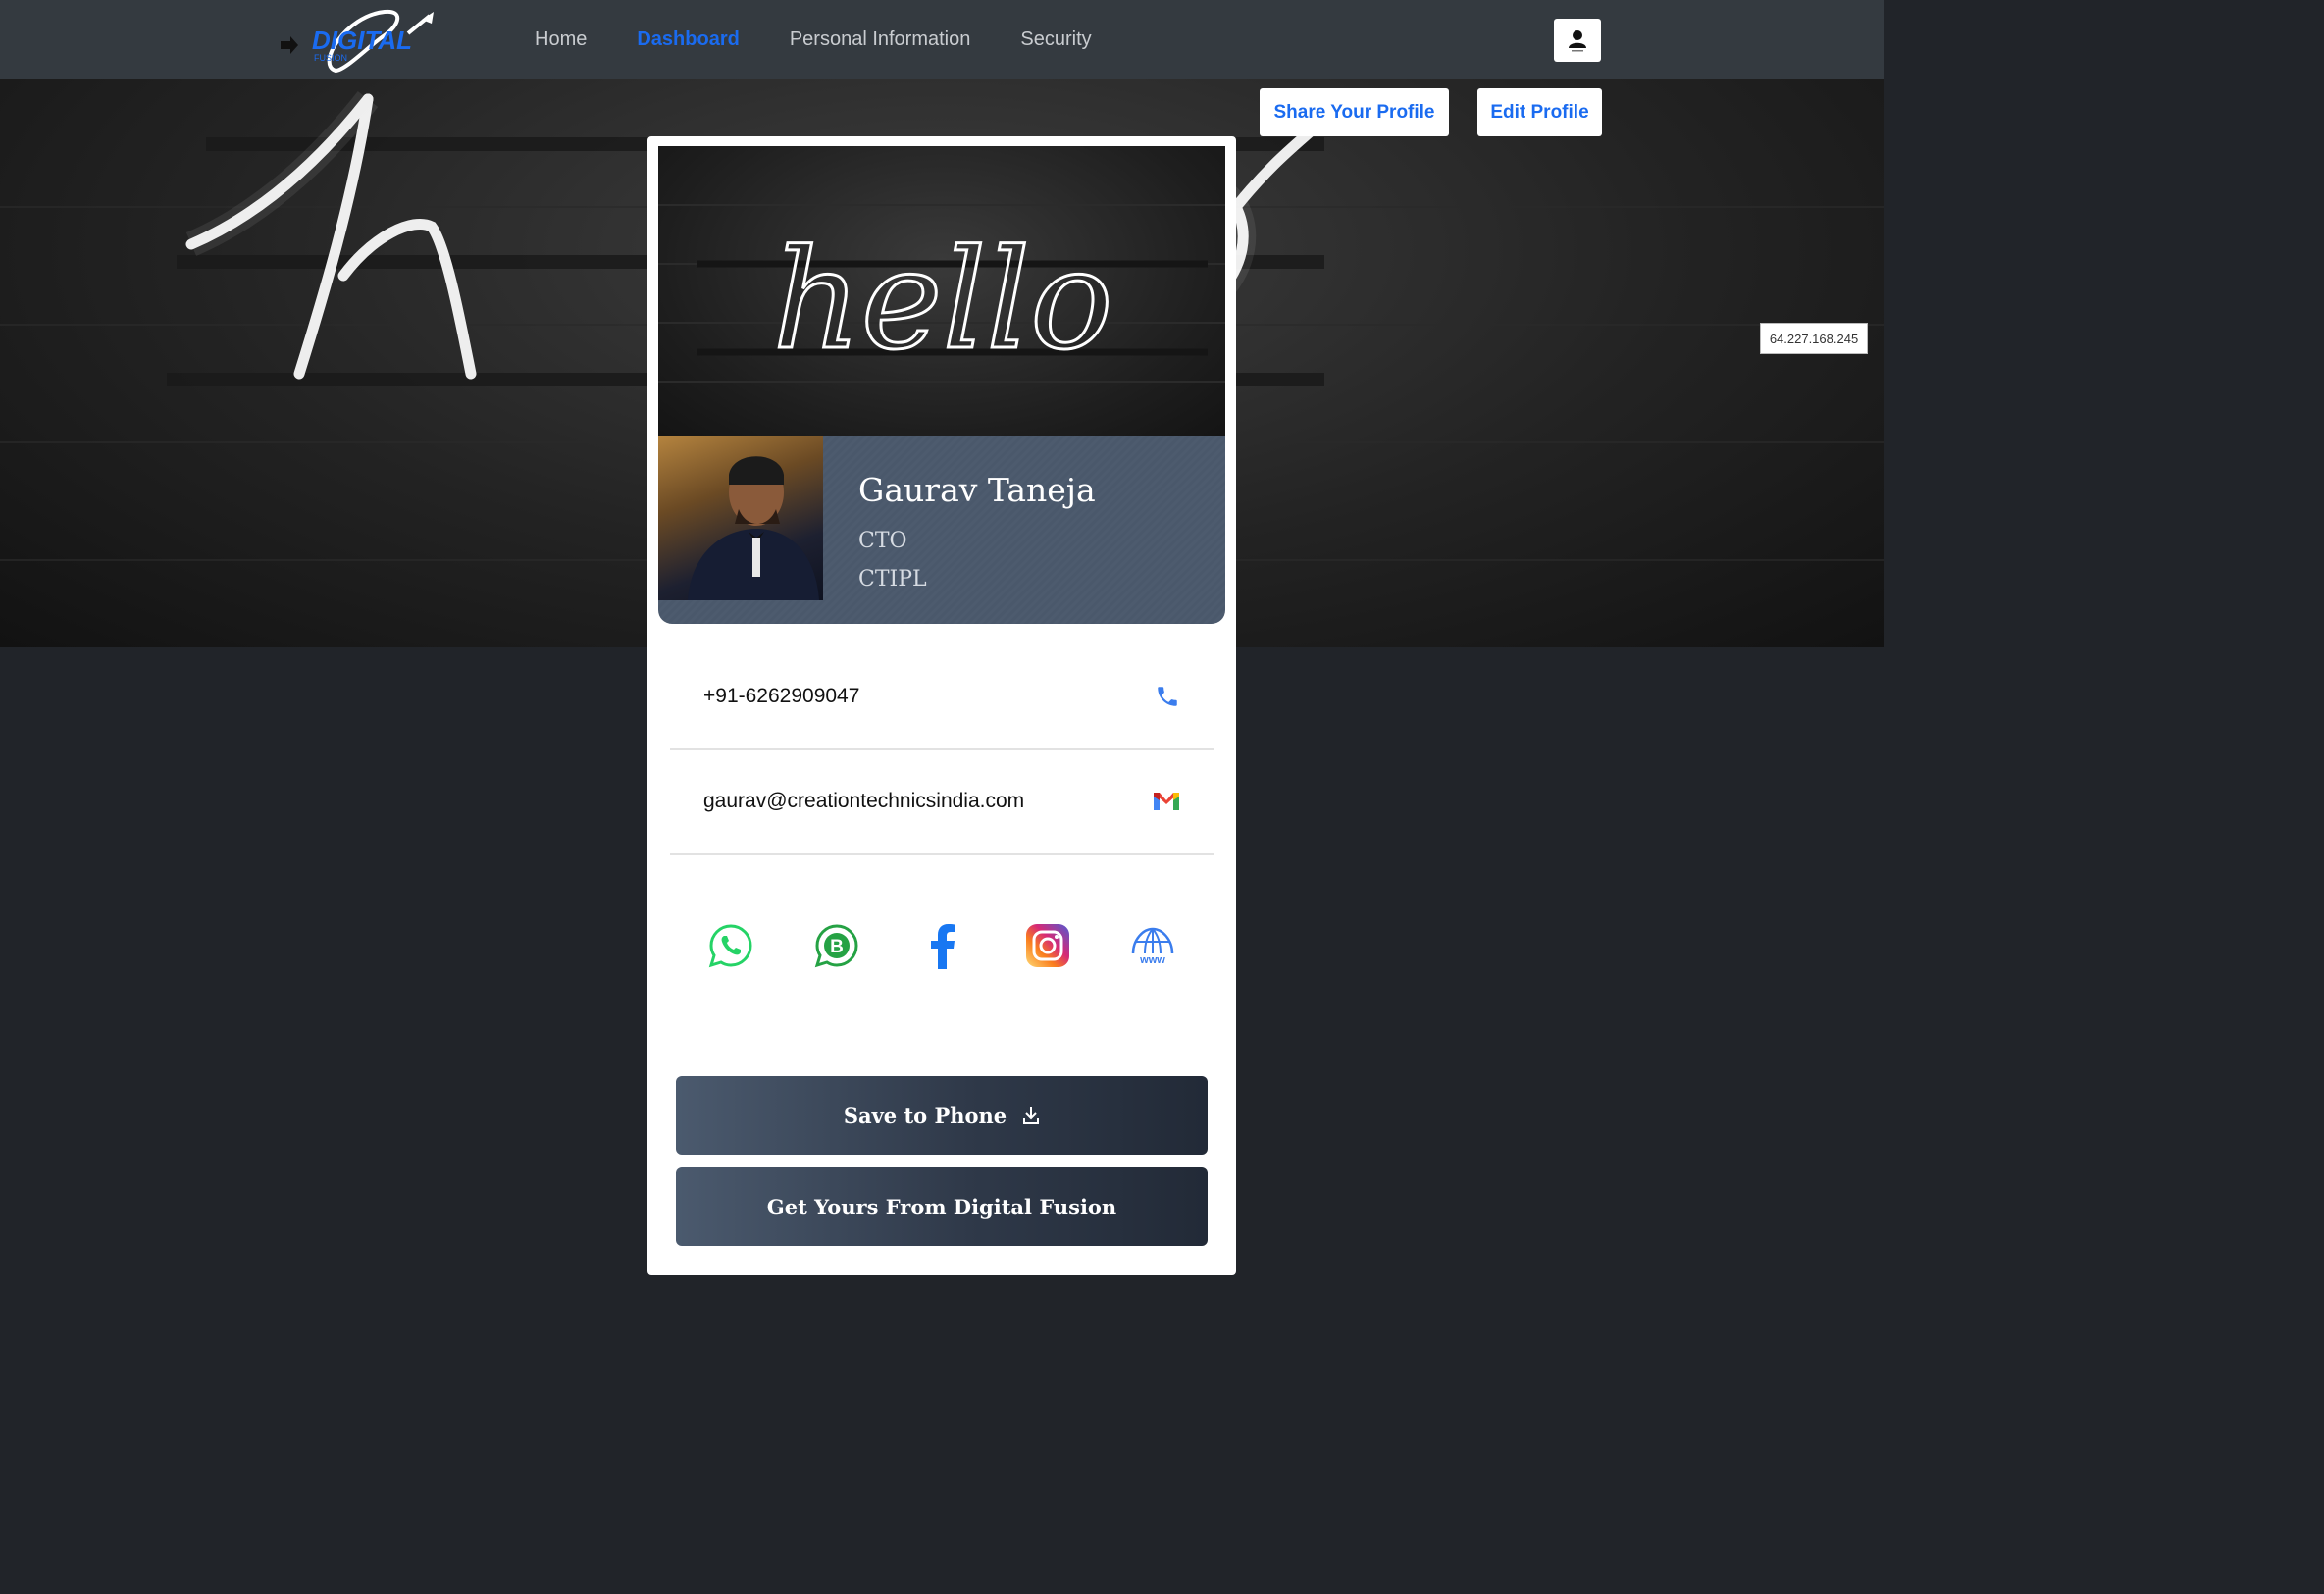  Describe the element at coordinates (1354, 112) in the screenshot. I see `share-profile-button: Share Your Profile` at that location.